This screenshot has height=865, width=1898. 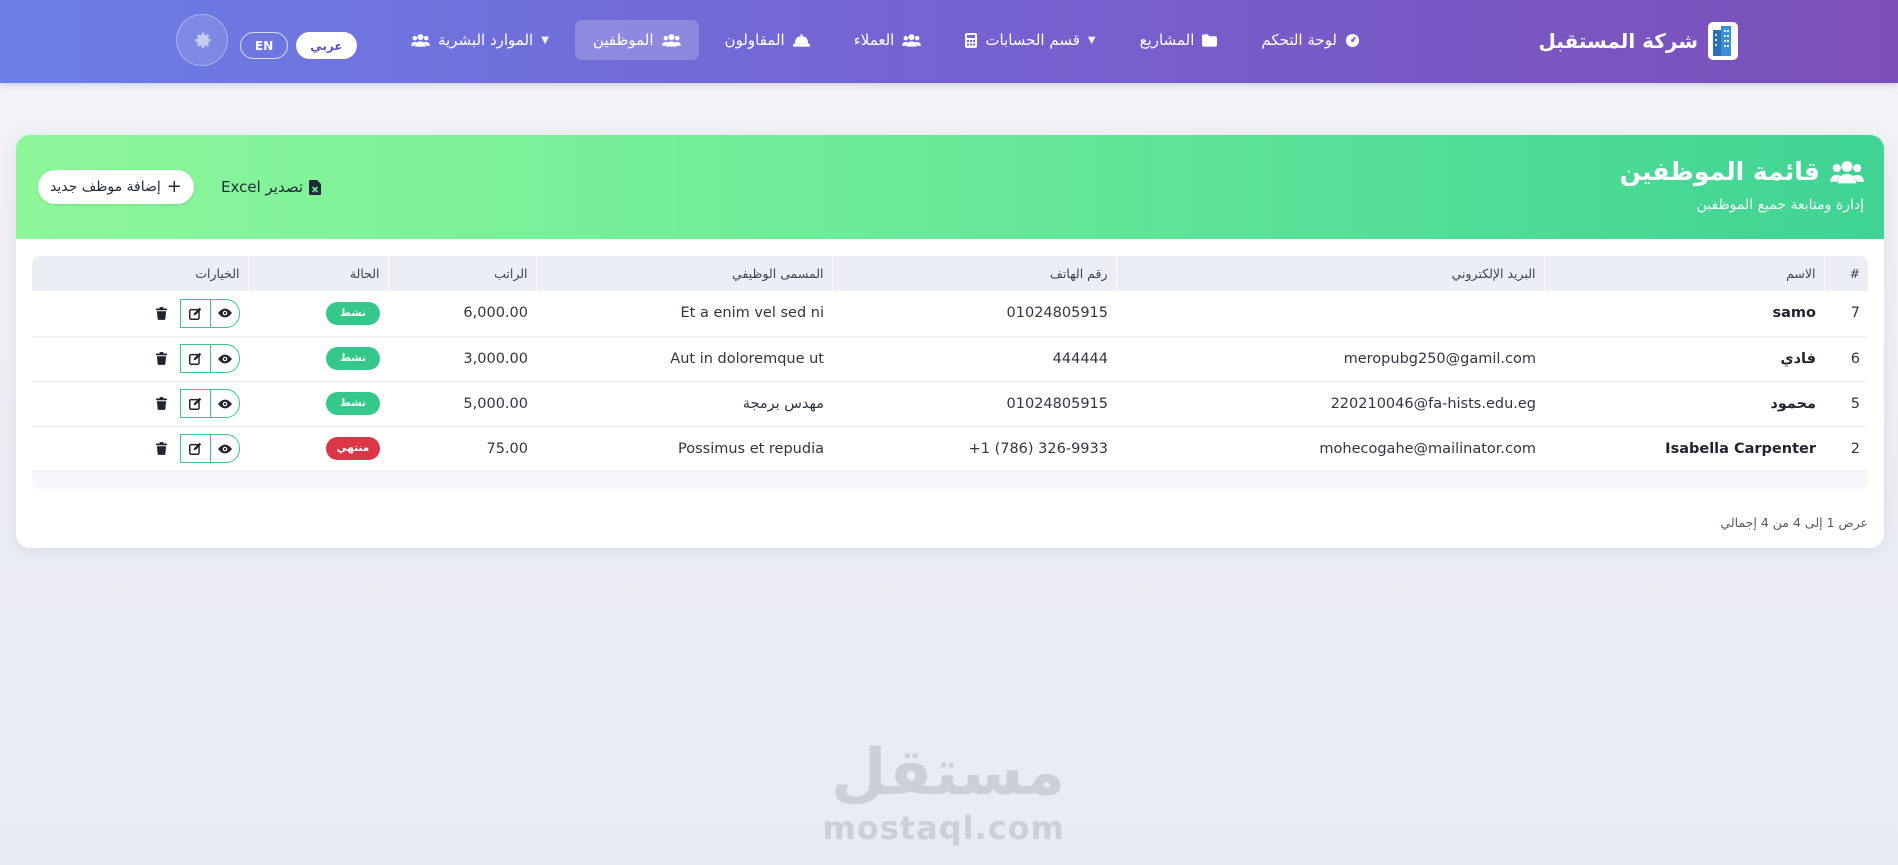 What do you see at coordinates (1638, 41) in the screenshot?
I see `brand: شركة المستقبل` at bounding box center [1638, 41].